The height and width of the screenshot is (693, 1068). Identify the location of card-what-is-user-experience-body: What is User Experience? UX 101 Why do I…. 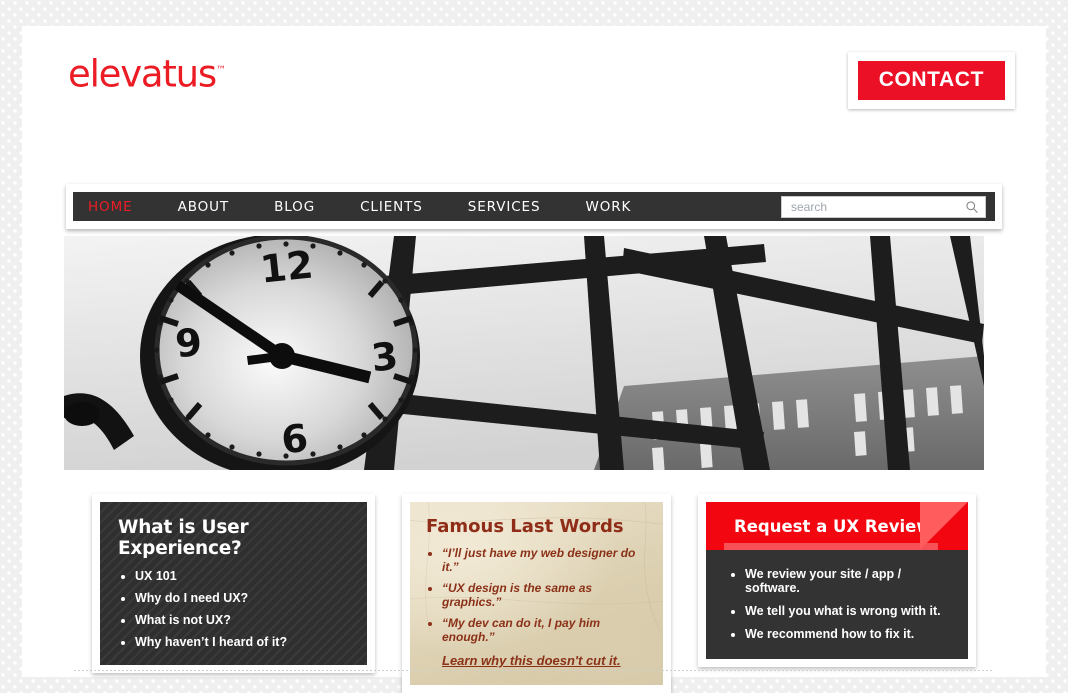
(233, 583).